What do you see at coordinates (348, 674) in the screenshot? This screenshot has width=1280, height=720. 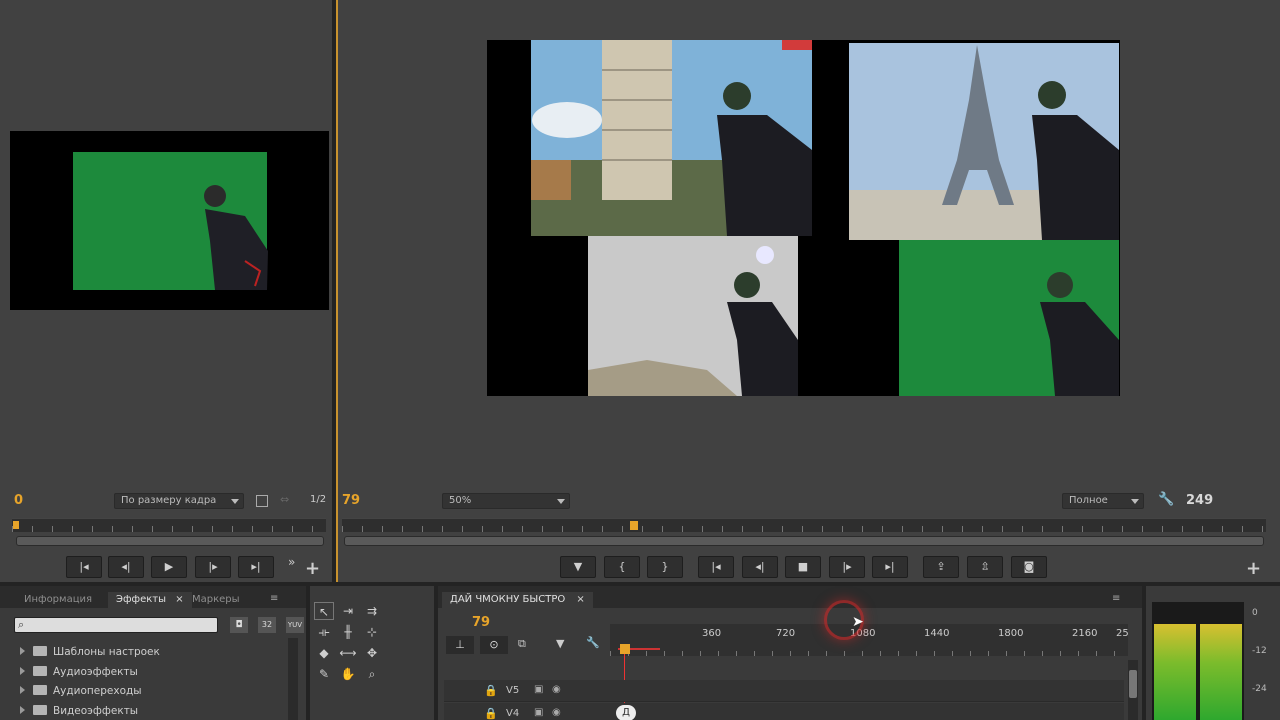 I see `hand-tool-icon: ✋` at bounding box center [348, 674].